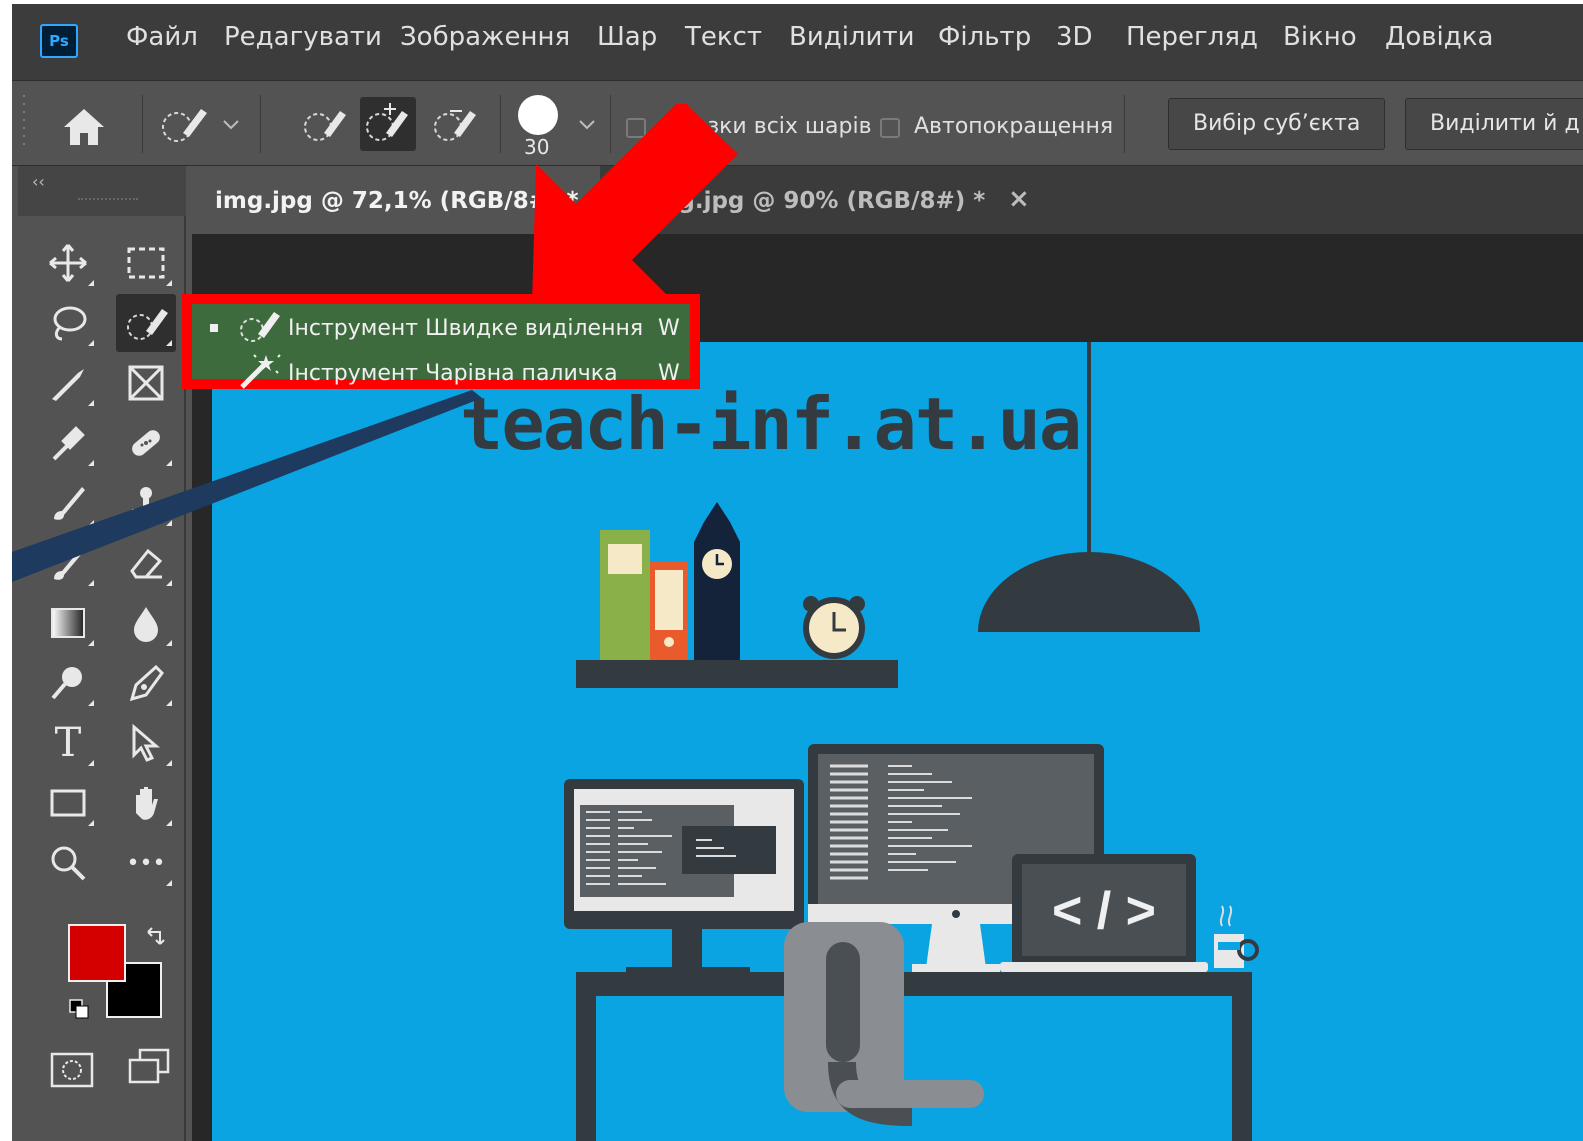  Describe the element at coordinates (24, 120) in the screenshot. I see `options-grip-icon` at that location.